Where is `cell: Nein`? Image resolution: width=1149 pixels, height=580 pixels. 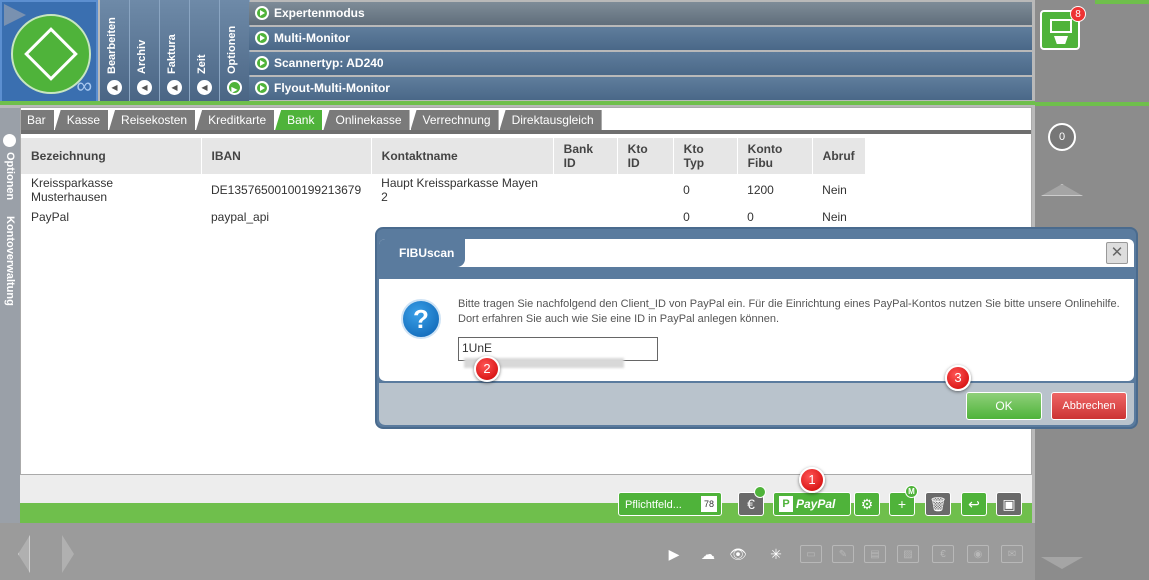 cell: Nein is located at coordinates (834, 190).